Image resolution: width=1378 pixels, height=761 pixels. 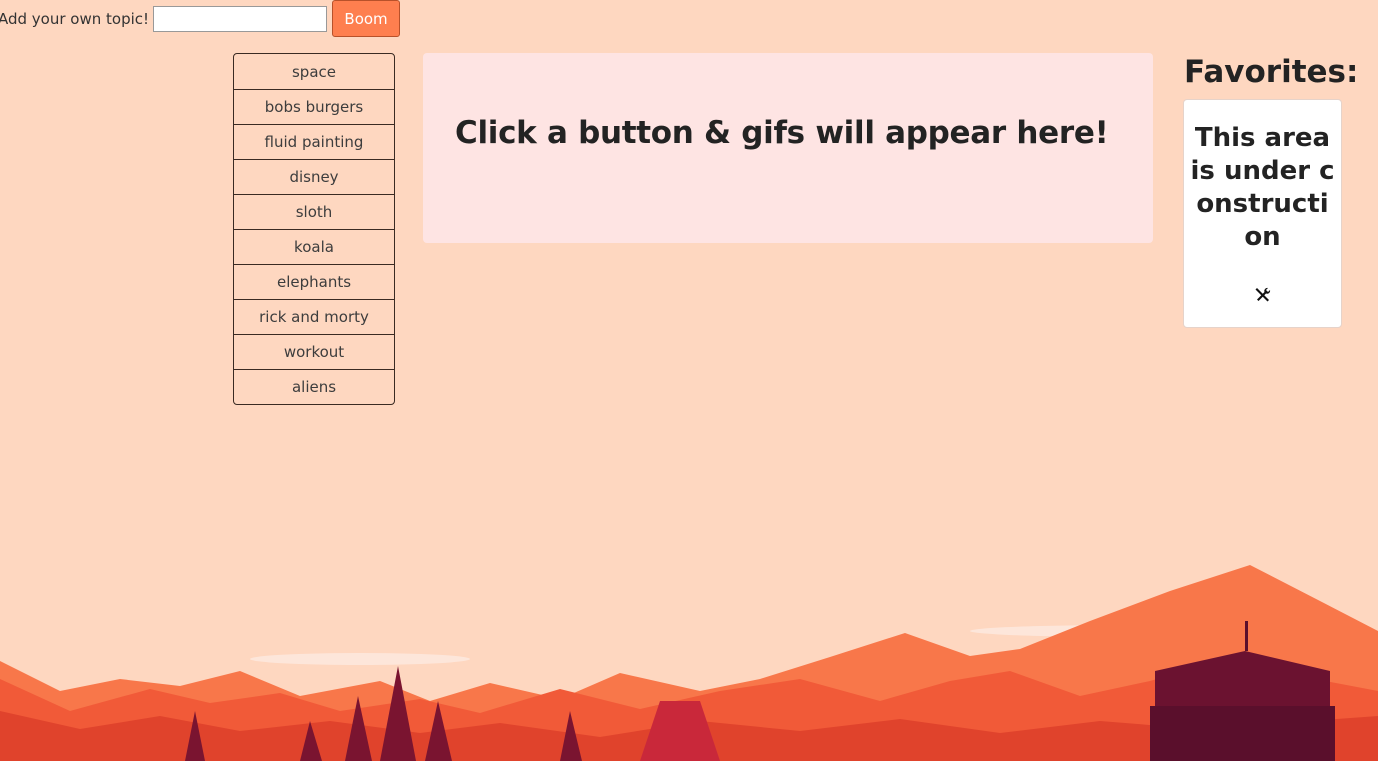 What do you see at coordinates (1271, 72) in the screenshot?
I see `favorites-title: Favorites:` at bounding box center [1271, 72].